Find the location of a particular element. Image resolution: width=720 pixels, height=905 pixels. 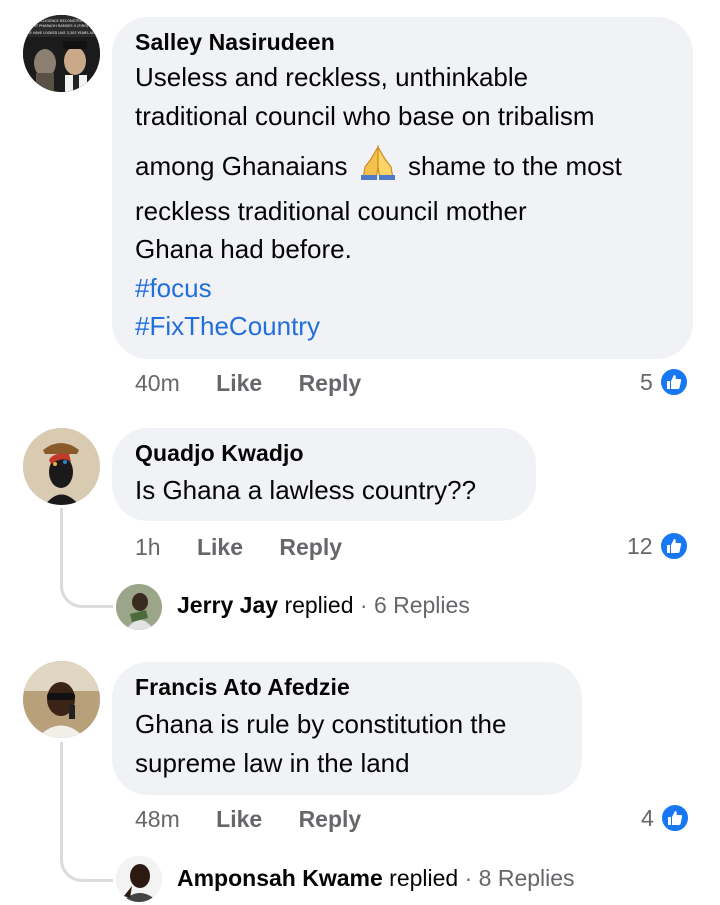

view-replies-link: Jerry Jay replied · 6 Replies is located at coordinates (323, 605).